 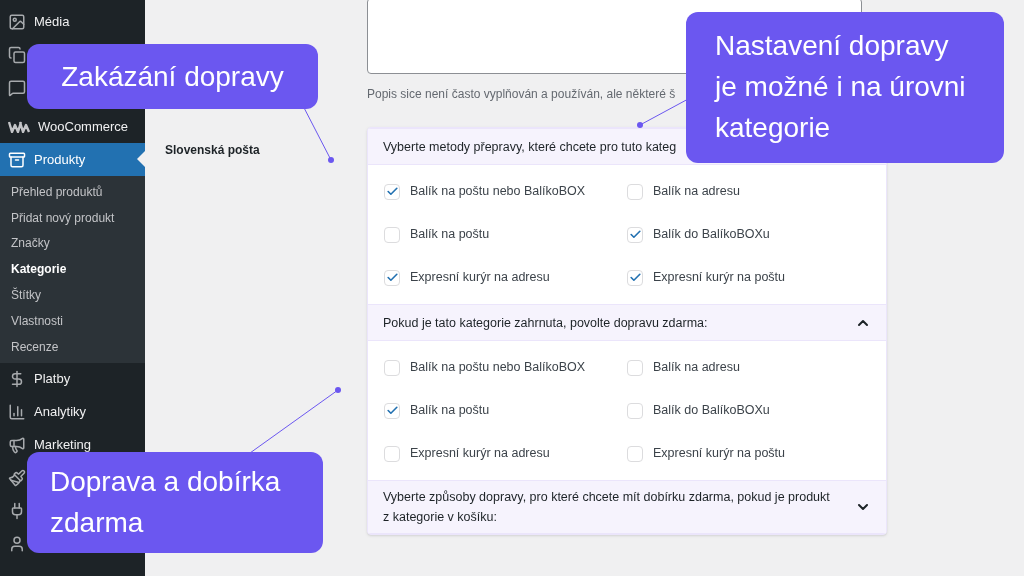 I want to click on description-help-text: Popis sice není často vyplňován a používán, ale některé š, so click(x=521, y=94).